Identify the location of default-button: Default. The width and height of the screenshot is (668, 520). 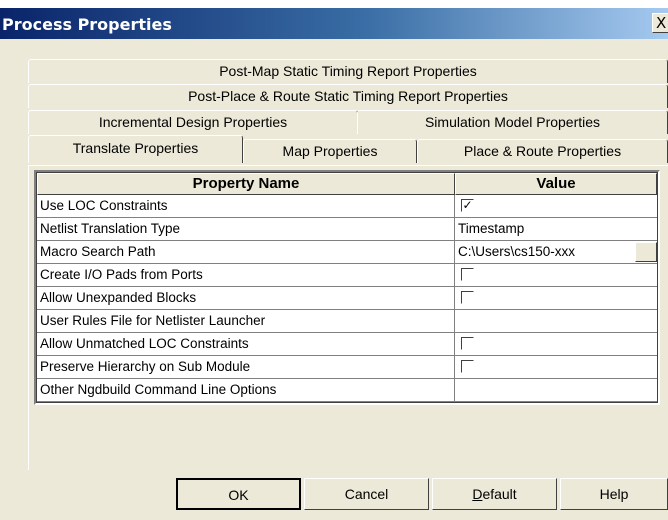
(494, 494).